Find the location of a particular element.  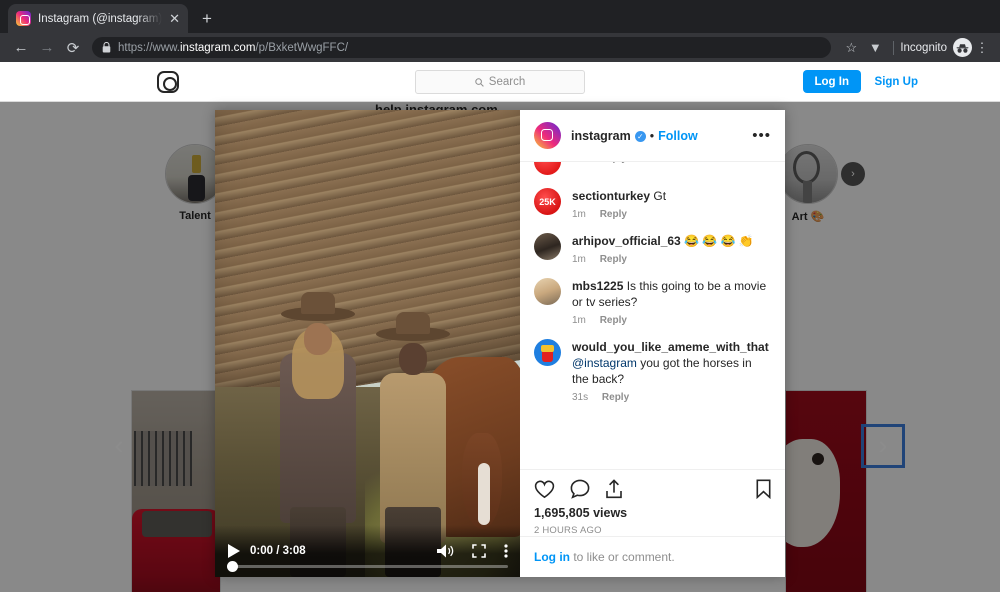

login-prompt-text: to like or comment. is located at coordinates (622, 557).